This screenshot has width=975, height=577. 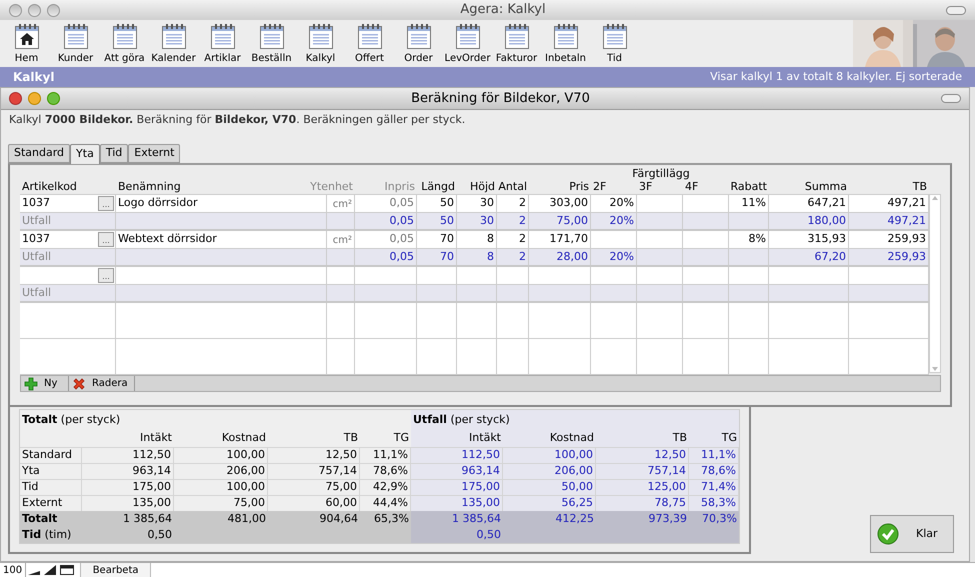 What do you see at coordinates (503, 10) in the screenshot?
I see `window-title: Agera: Kalkyl` at bounding box center [503, 10].